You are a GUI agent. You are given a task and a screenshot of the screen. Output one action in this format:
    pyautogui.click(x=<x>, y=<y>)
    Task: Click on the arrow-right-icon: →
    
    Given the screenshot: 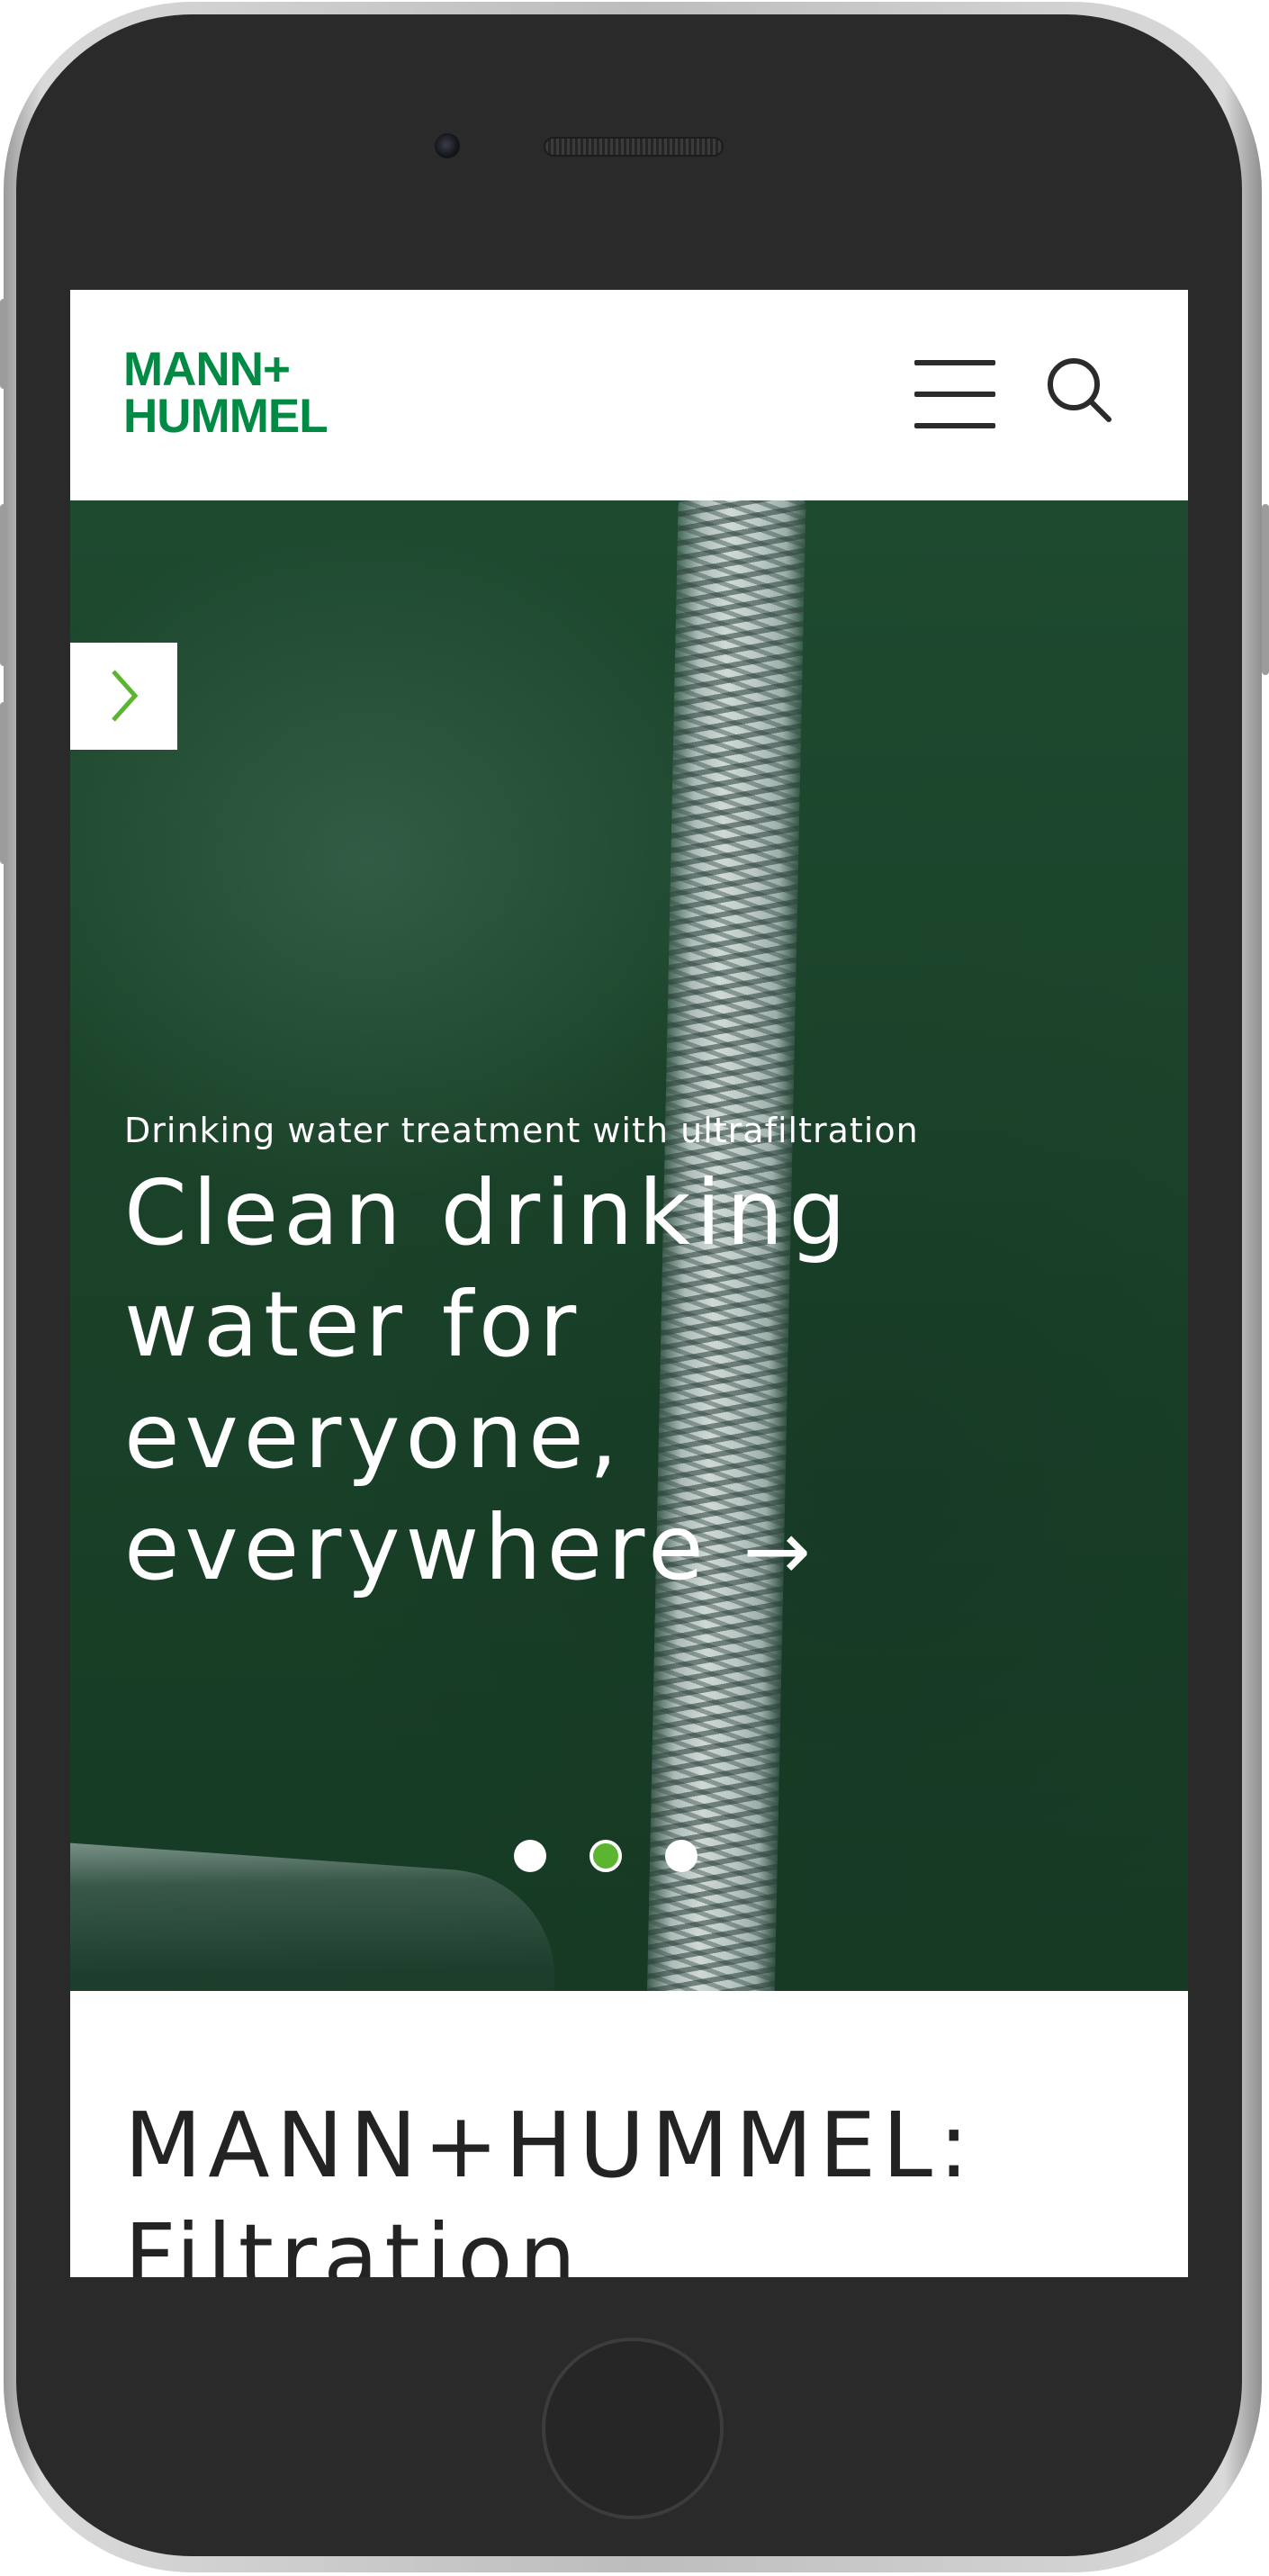 What is the action you would take?
    pyautogui.click(x=777, y=1551)
    